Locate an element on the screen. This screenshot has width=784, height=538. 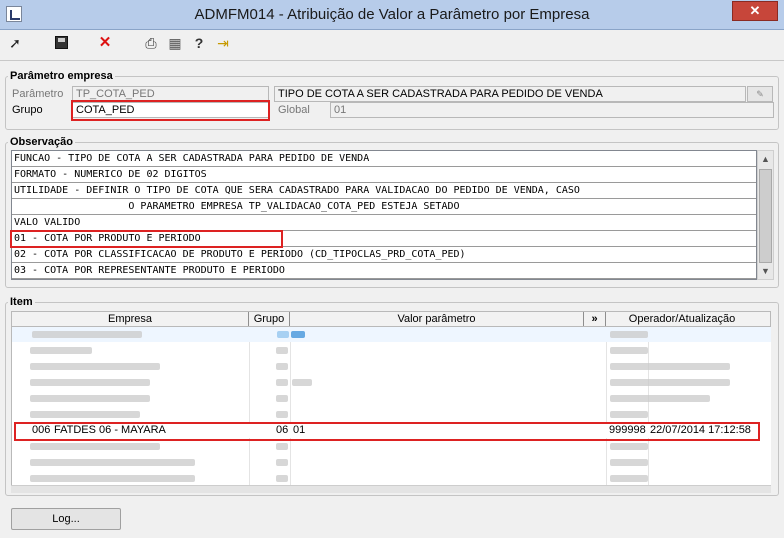
obs-line: VALO VALIDO is located at coordinates (384, 223).